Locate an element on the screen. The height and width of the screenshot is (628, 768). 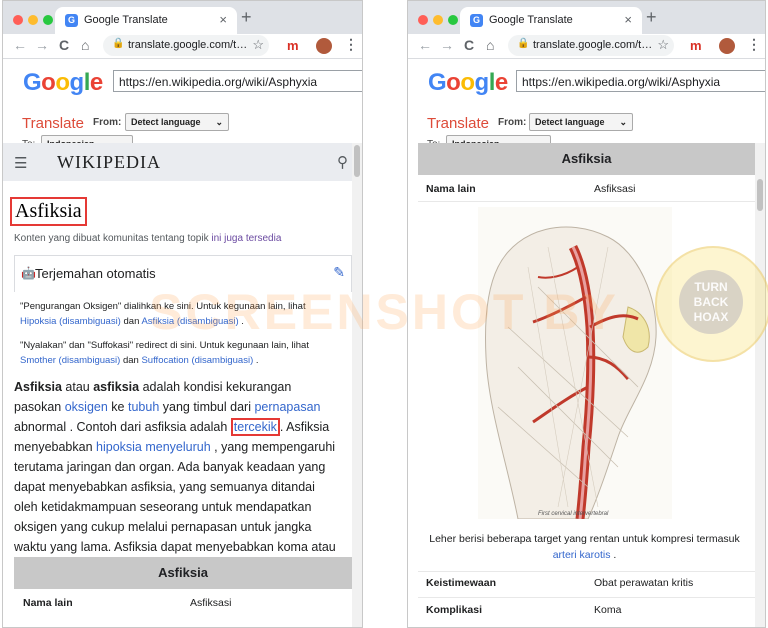
link-hipoksia: hipoksia menyeluruh is located at coordinates (153, 447).